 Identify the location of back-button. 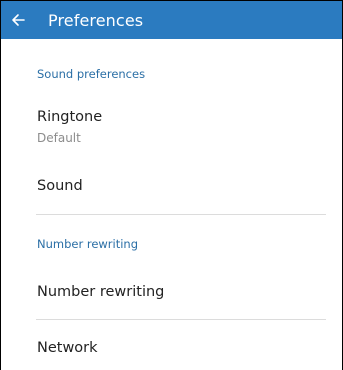
(25, 20).